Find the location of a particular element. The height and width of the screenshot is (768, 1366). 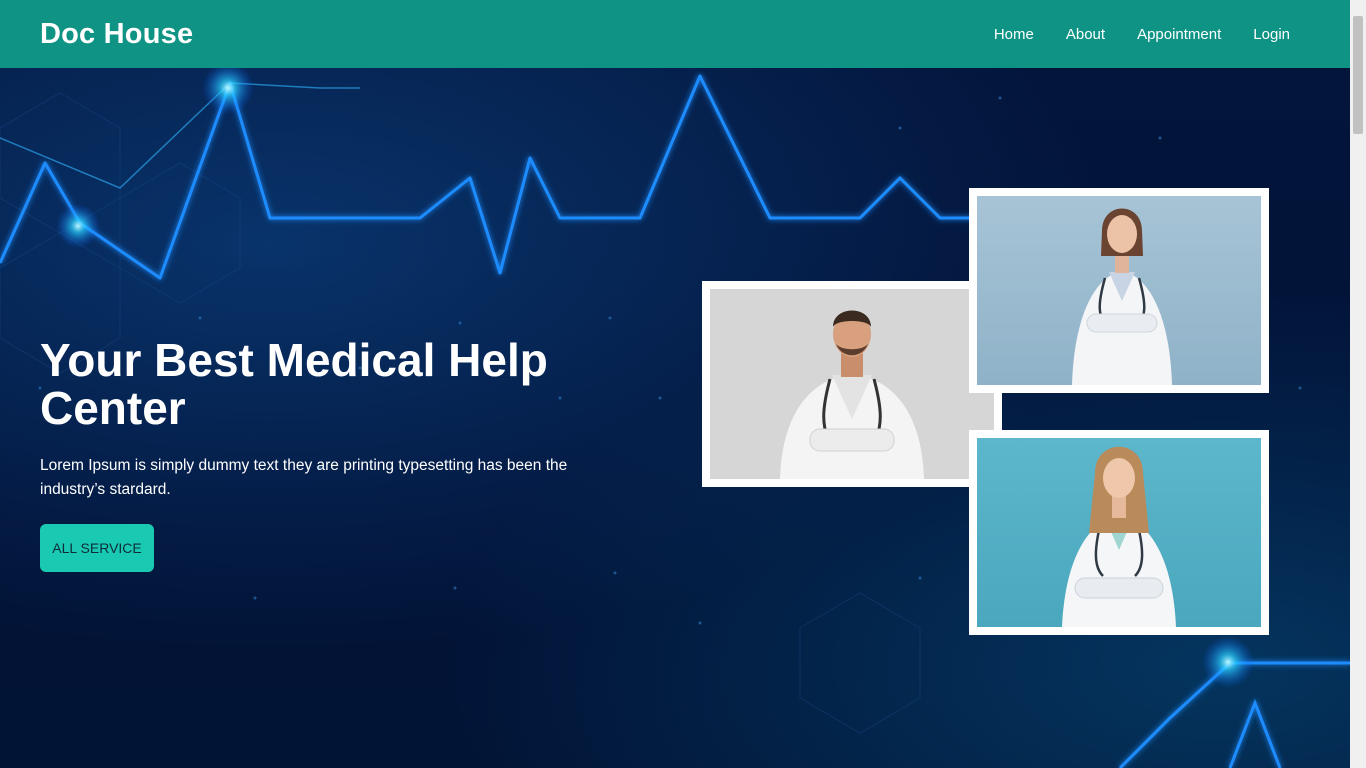

scrollbar-thumb is located at coordinates (1358, 75).